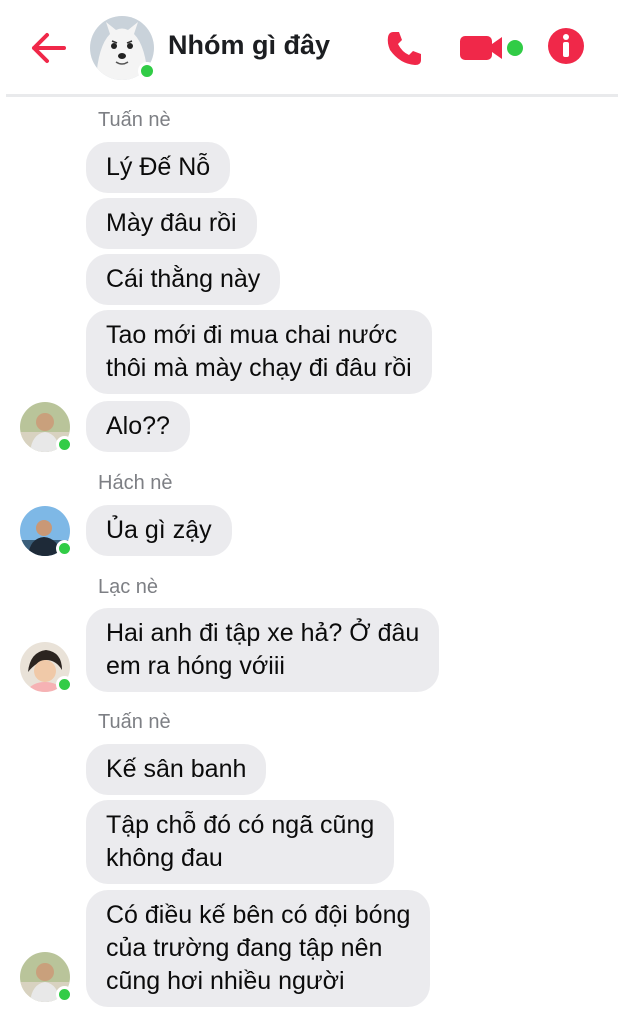  I want to click on message-text: Alo??, so click(138, 426).